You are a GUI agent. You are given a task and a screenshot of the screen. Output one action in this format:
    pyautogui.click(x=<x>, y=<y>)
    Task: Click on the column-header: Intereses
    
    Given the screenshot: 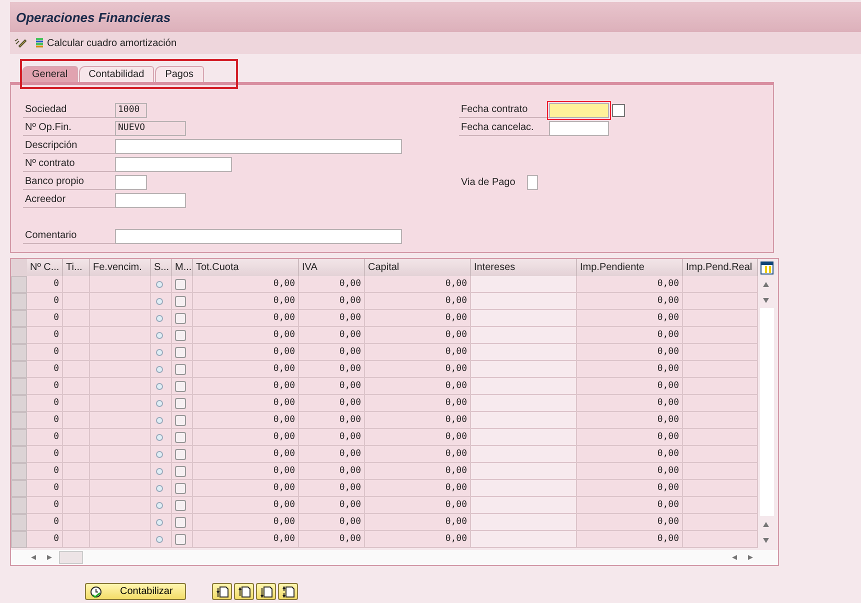 What is the action you would take?
    pyautogui.click(x=524, y=267)
    